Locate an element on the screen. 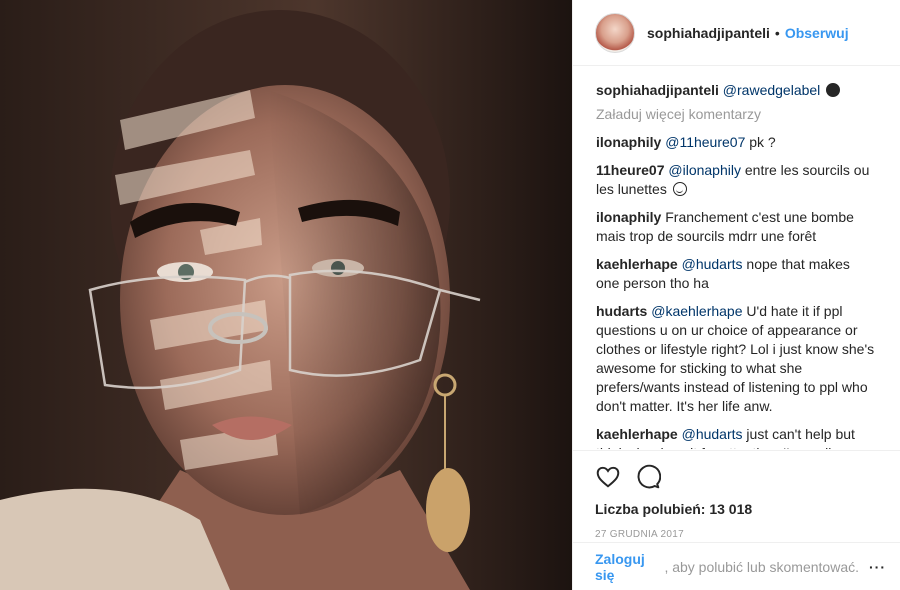 This screenshot has height=590, width=900. comment-mention: @kaehlerhape is located at coordinates (696, 311).